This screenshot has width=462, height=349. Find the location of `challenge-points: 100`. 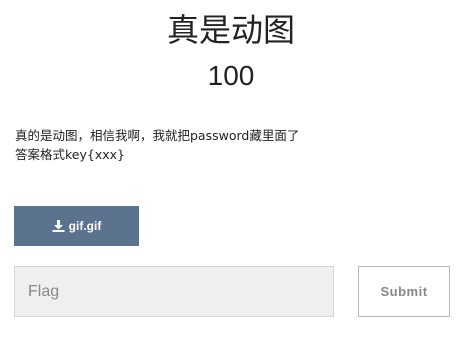

challenge-points: 100 is located at coordinates (231, 75).